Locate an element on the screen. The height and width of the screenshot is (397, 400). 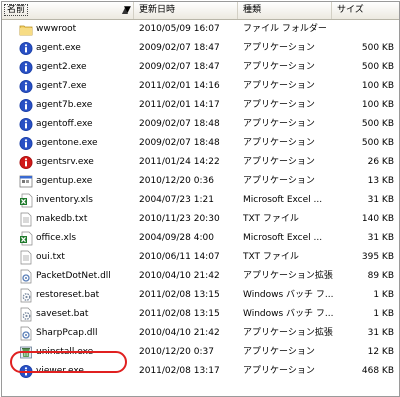
column-header-date-label: 更新日時 is located at coordinates (157, 10).